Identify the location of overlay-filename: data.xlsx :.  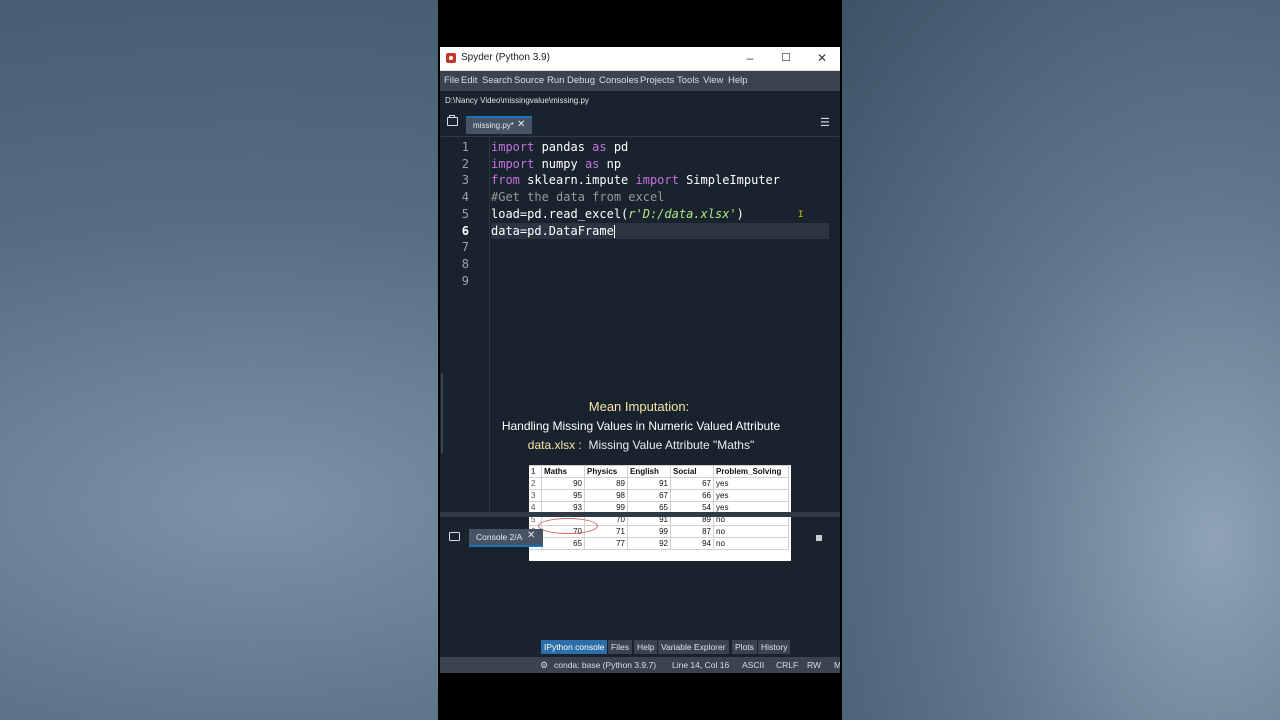
(554, 445).